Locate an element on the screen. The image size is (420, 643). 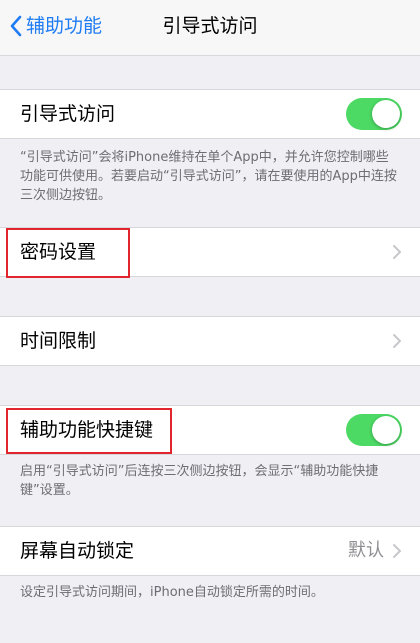
accessibility-shortcut-footnote: 启用“引导式访问”后连按三次侧边按钮，会显示“辅助功能快捷键”设置。 is located at coordinates (199, 481).